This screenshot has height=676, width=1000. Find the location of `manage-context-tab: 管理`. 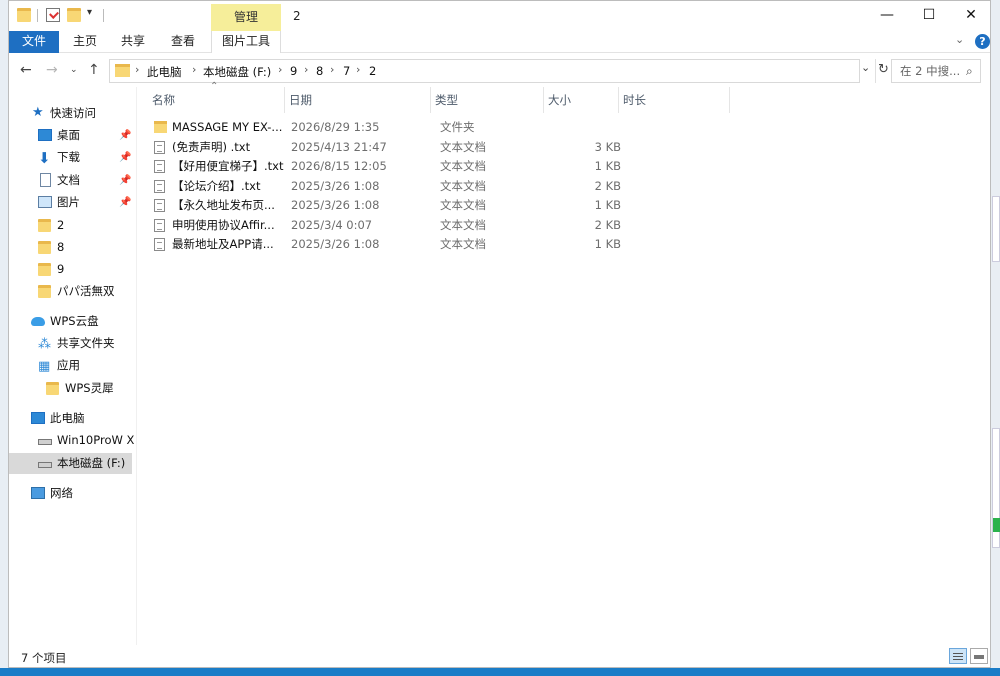

manage-context-tab: 管理 is located at coordinates (246, 17).